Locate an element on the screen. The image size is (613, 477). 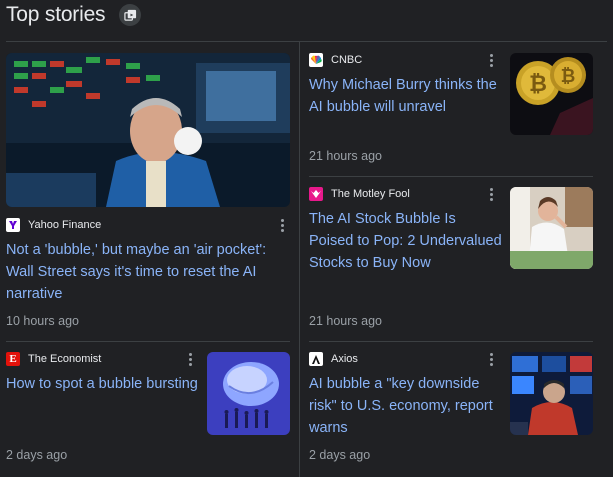
column-divider is located at coordinates (299, 259).